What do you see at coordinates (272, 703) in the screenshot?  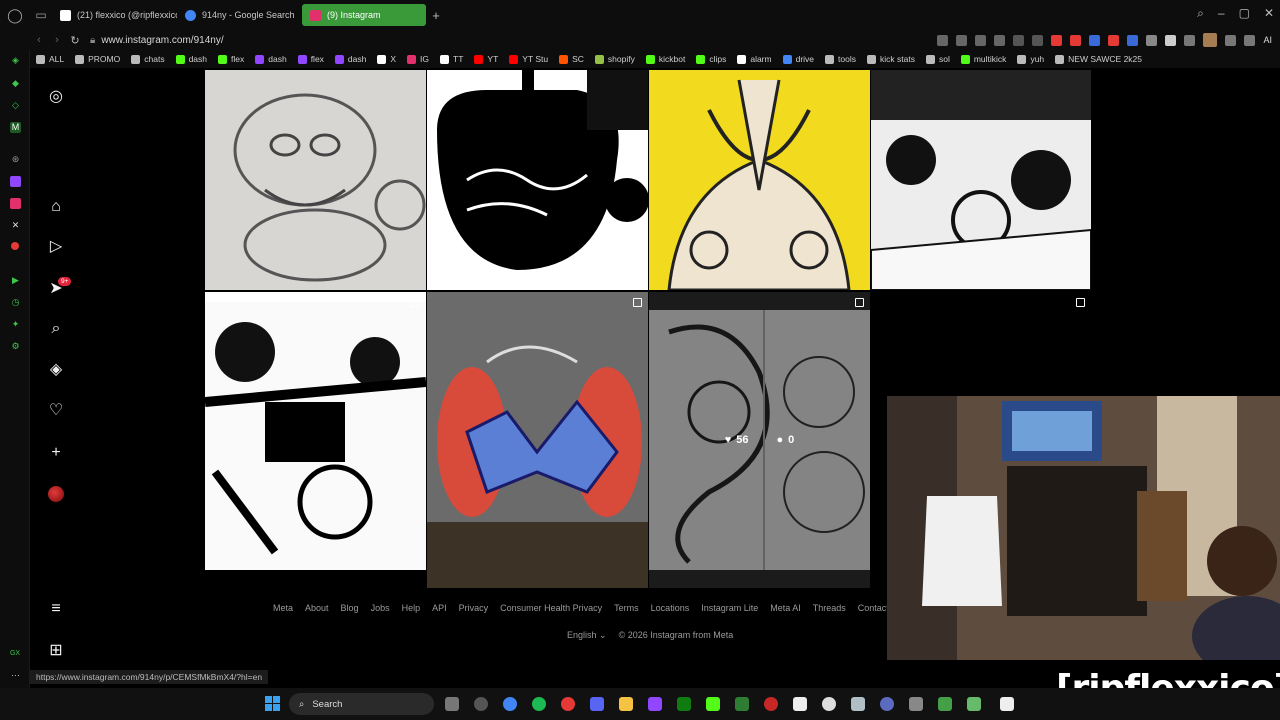 I see `windows-start-icon` at bounding box center [272, 703].